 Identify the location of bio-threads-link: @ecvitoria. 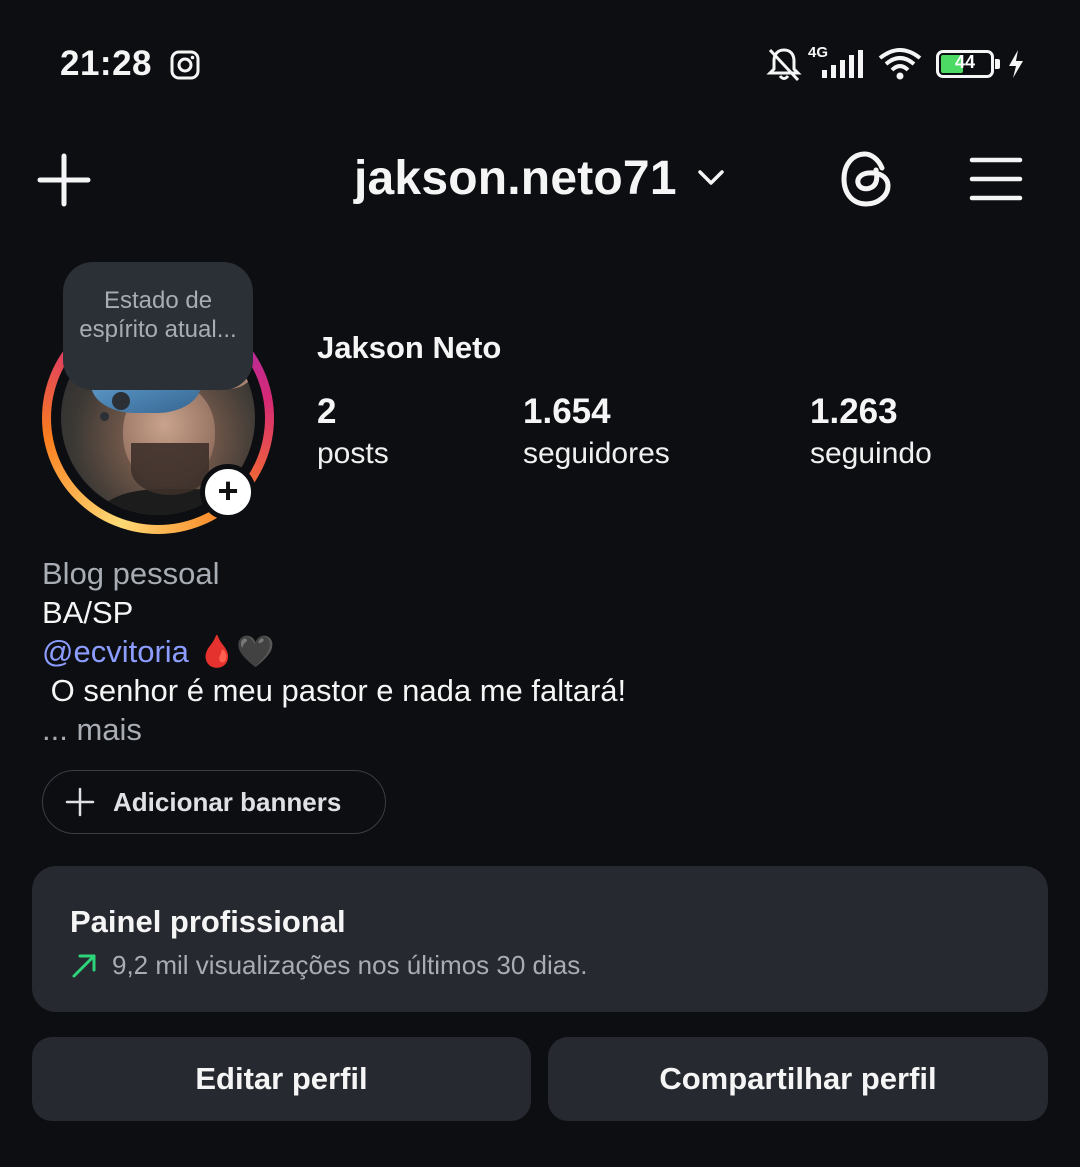
(115, 651).